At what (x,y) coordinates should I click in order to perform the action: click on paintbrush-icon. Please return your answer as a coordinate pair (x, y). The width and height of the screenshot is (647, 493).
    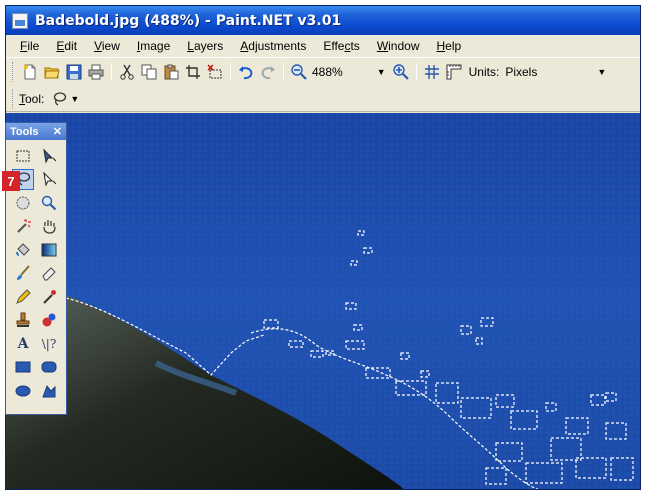
    Looking at the image, I should click on (23, 272).